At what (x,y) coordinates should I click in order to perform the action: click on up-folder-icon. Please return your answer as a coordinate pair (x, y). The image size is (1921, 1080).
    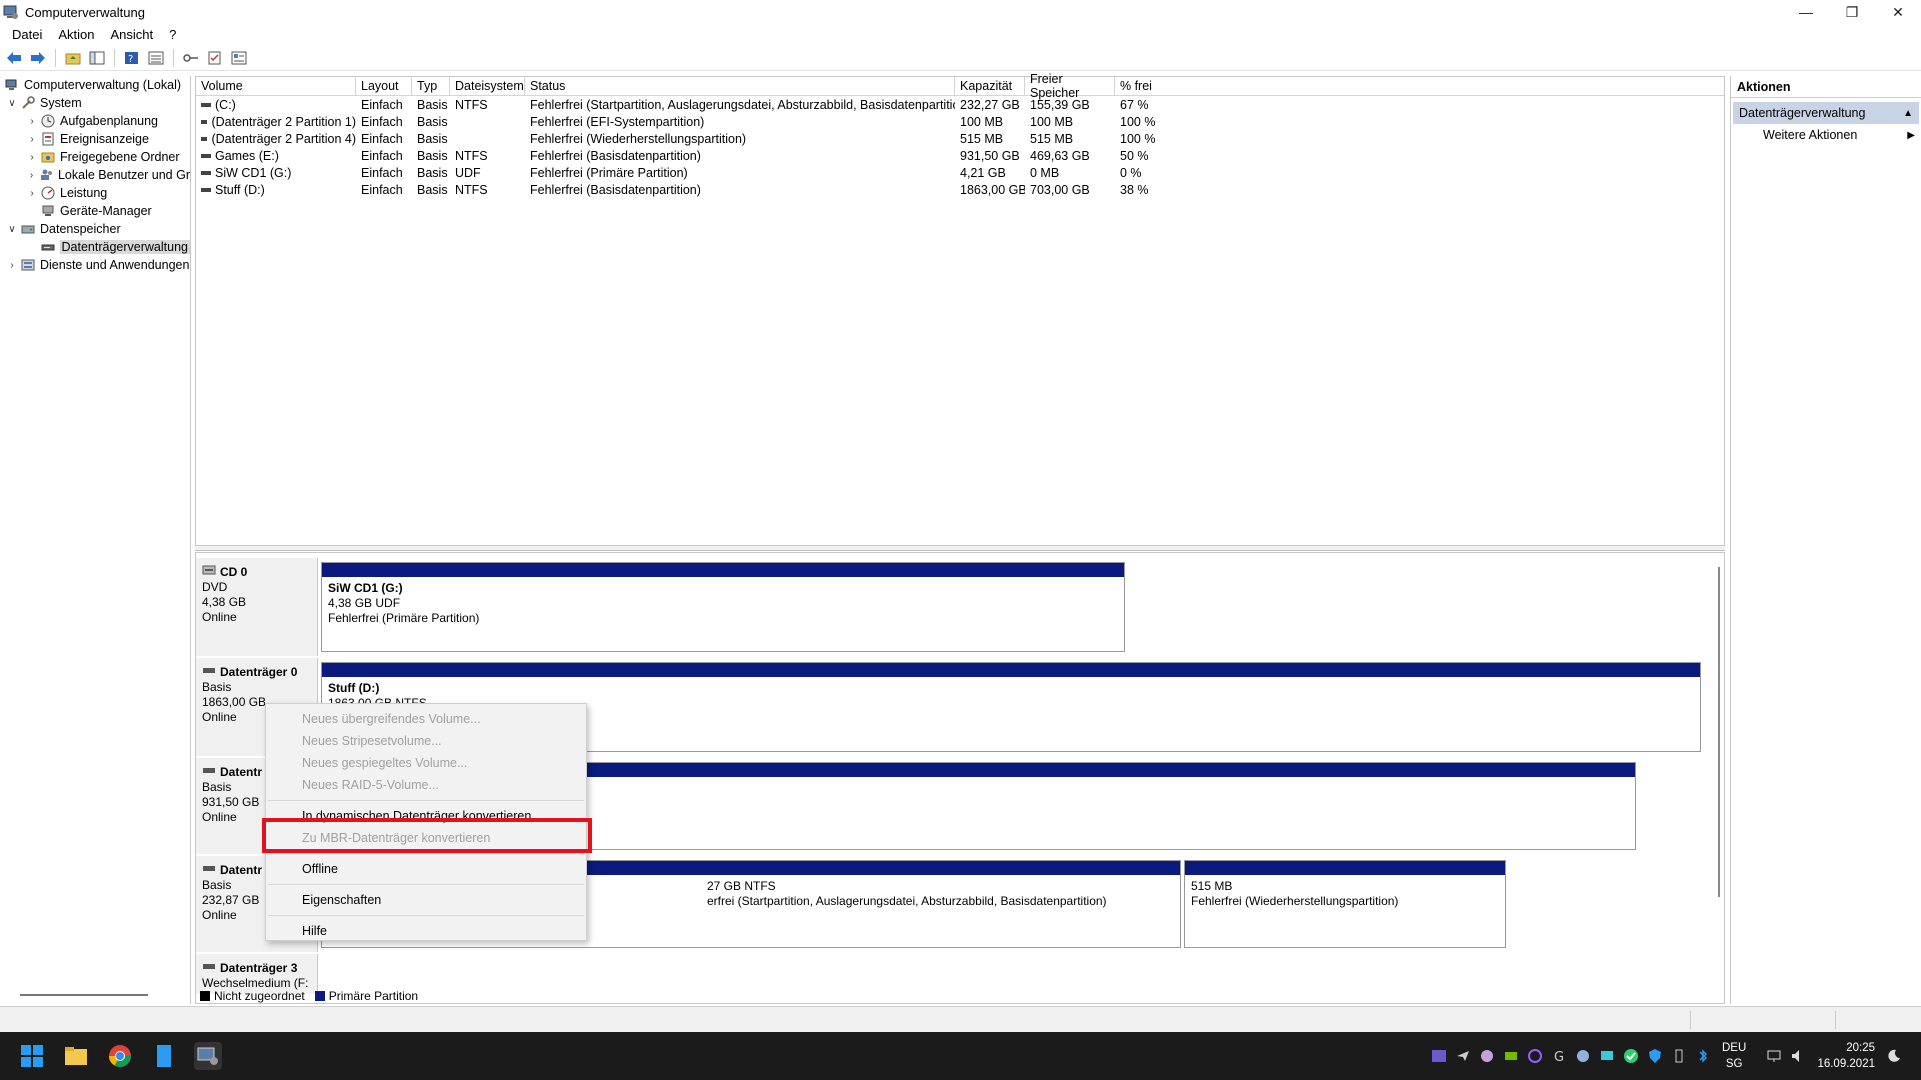
    Looking at the image, I should click on (73, 58).